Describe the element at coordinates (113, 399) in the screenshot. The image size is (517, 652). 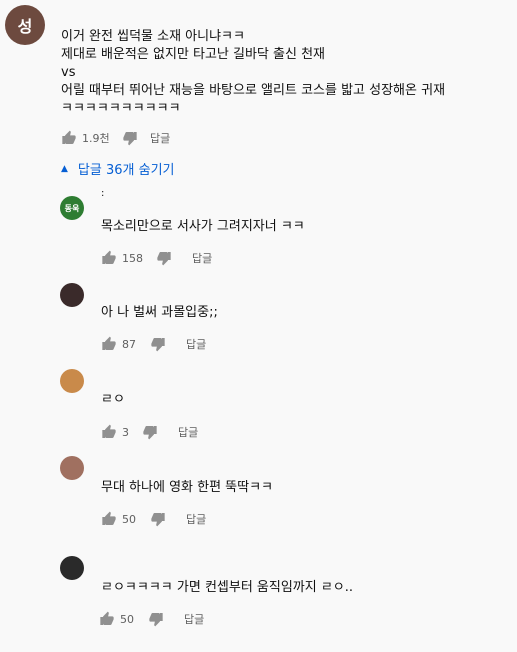
I see `reply-text: ㄹㅇ` at that location.